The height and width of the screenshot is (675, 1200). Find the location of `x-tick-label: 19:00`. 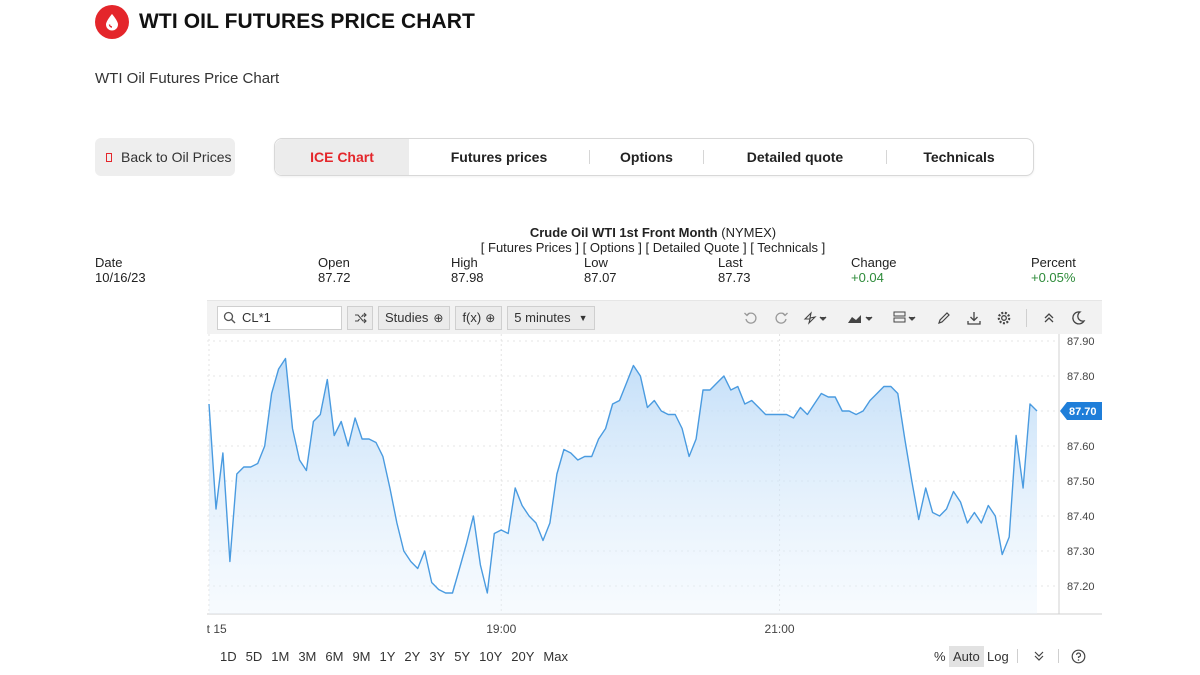

x-tick-label: 19:00 is located at coordinates (501, 629).